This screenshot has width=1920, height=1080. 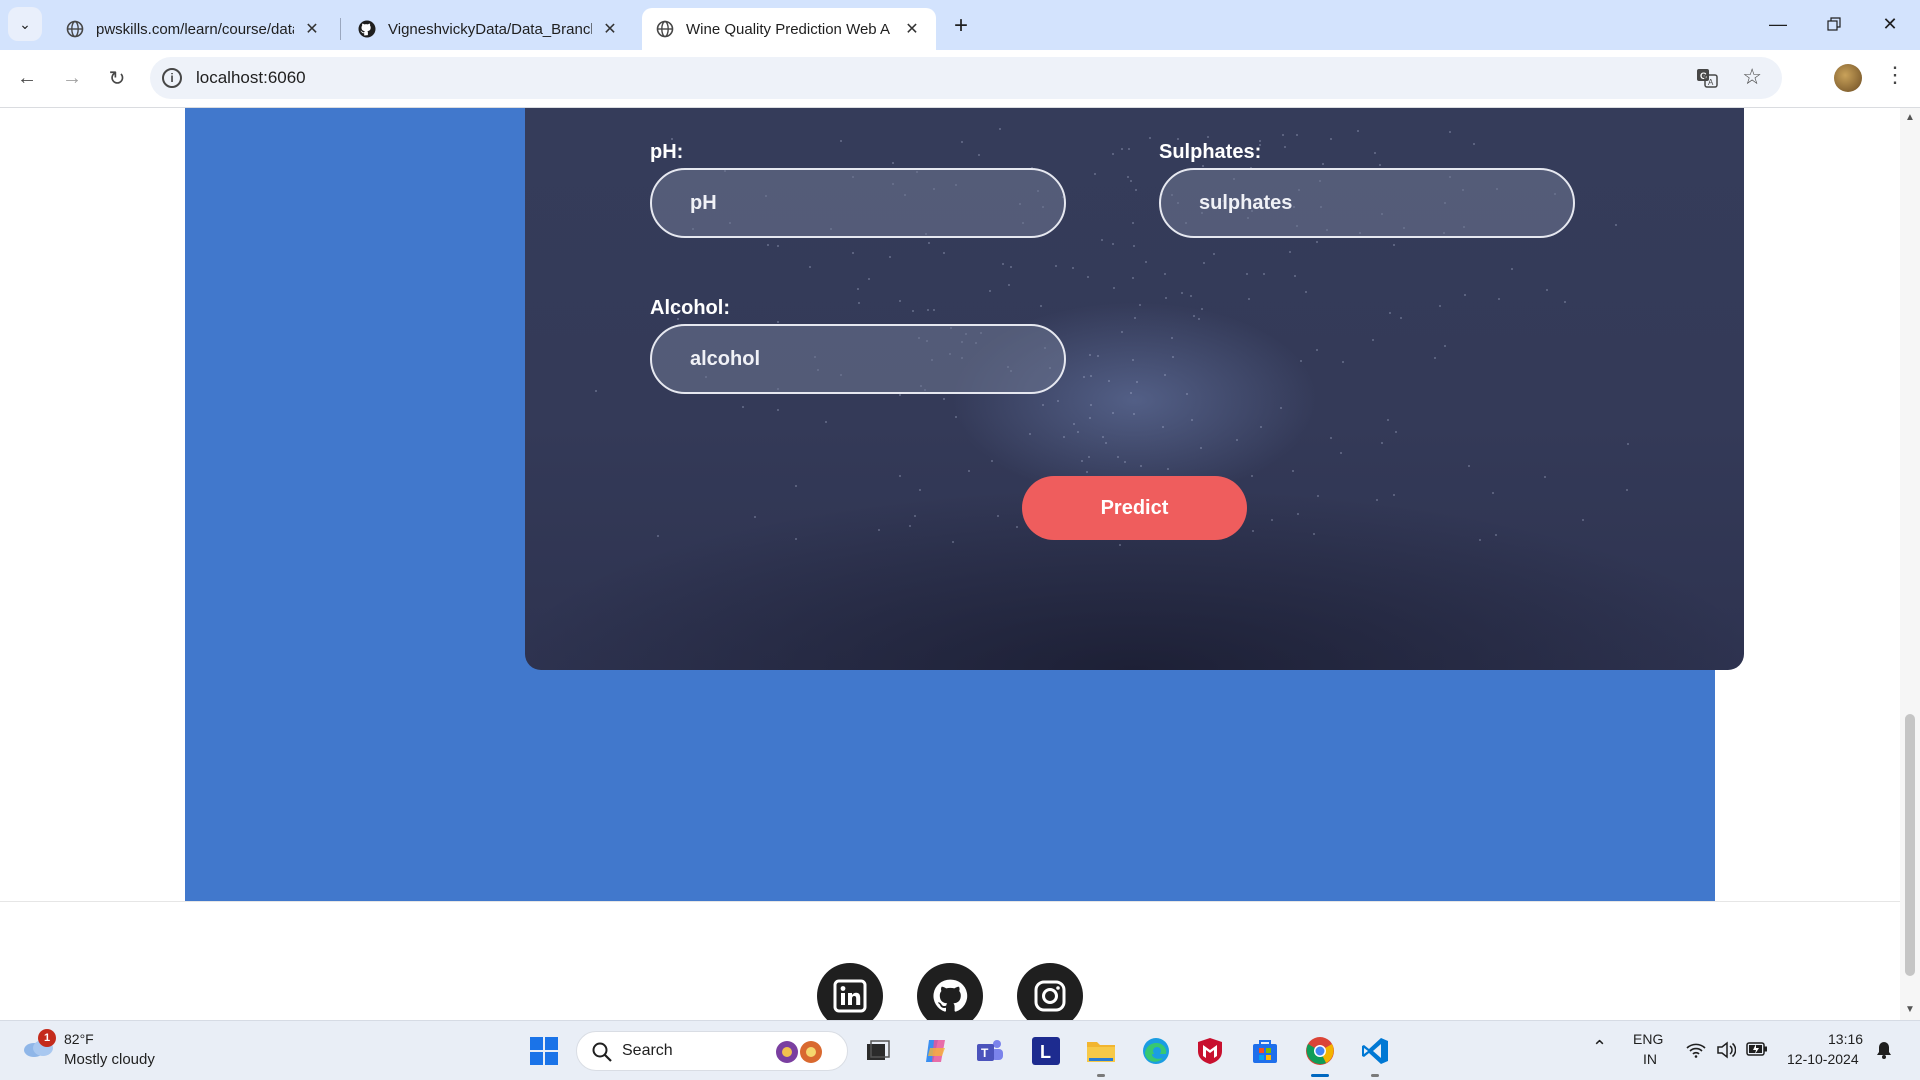 What do you see at coordinates (1890, 24) in the screenshot?
I see `close-window-button: ✕` at bounding box center [1890, 24].